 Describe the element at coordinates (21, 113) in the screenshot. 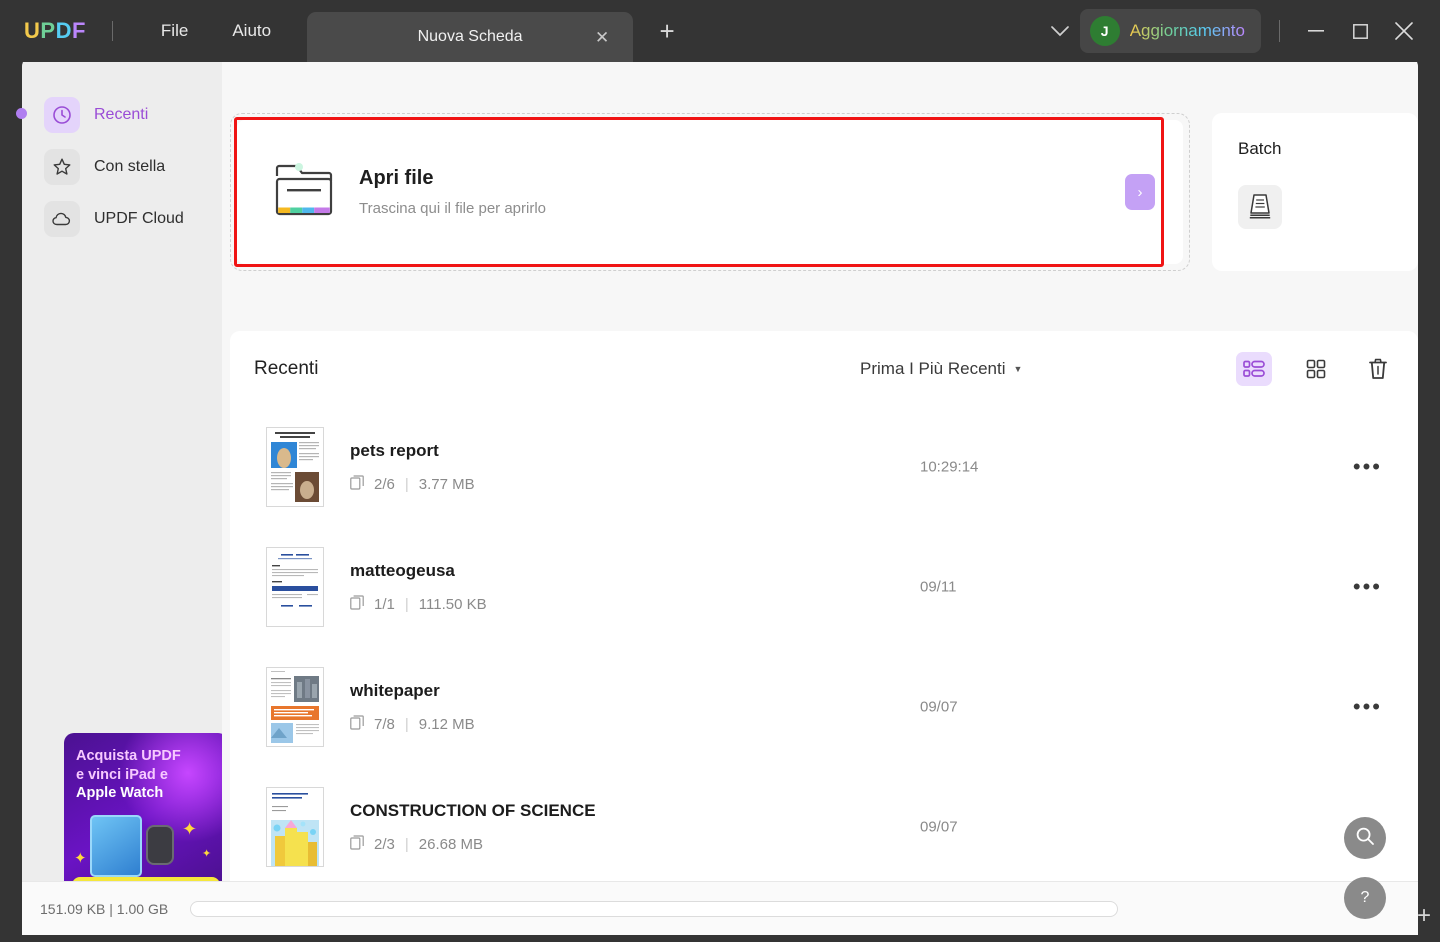

I see `edge-indicator-dot` at that location.